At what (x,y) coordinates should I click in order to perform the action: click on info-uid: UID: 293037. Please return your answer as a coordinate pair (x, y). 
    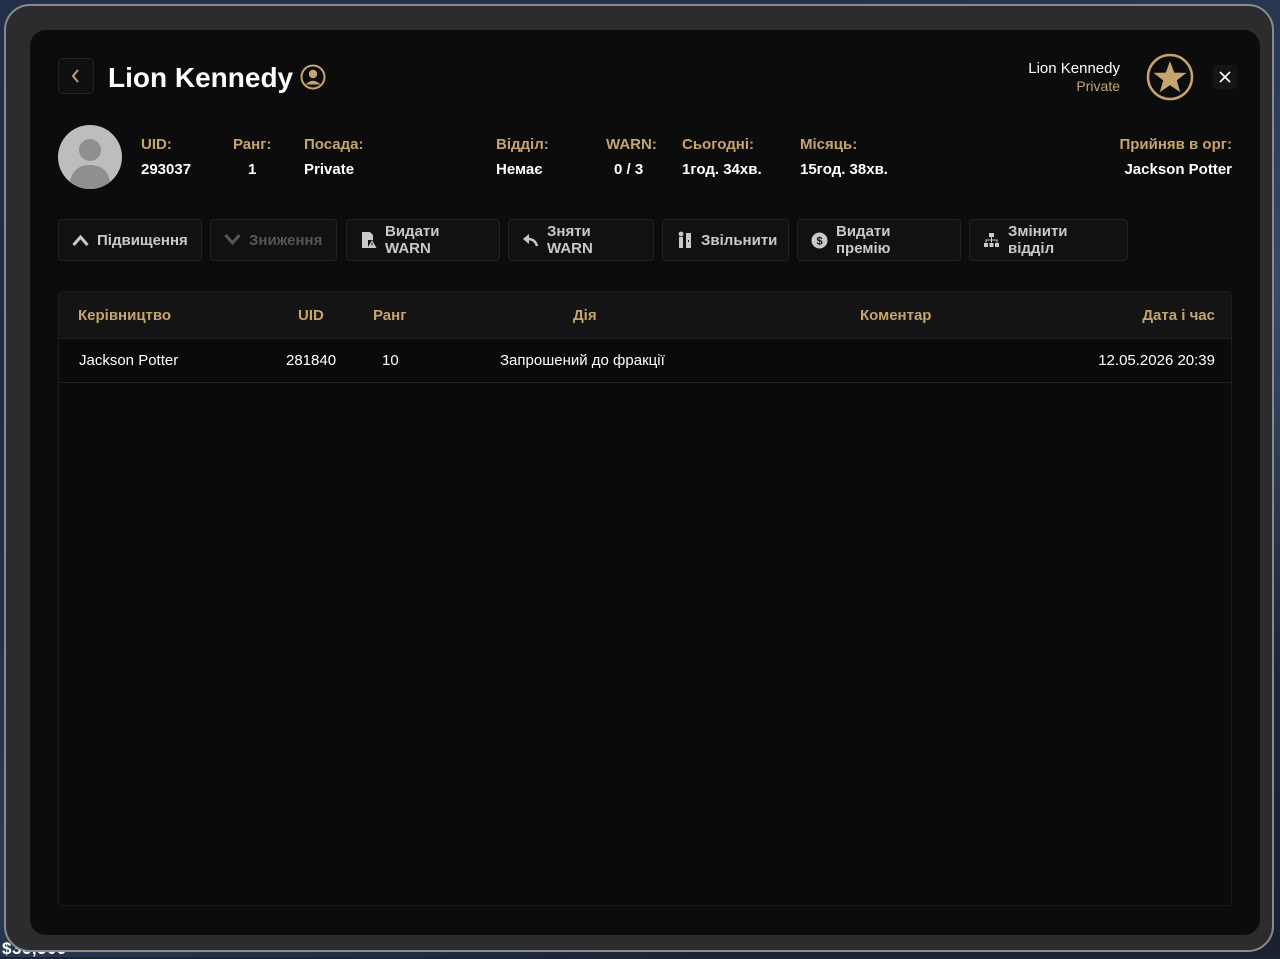
    Looking at the image, I should click on (166, 157).